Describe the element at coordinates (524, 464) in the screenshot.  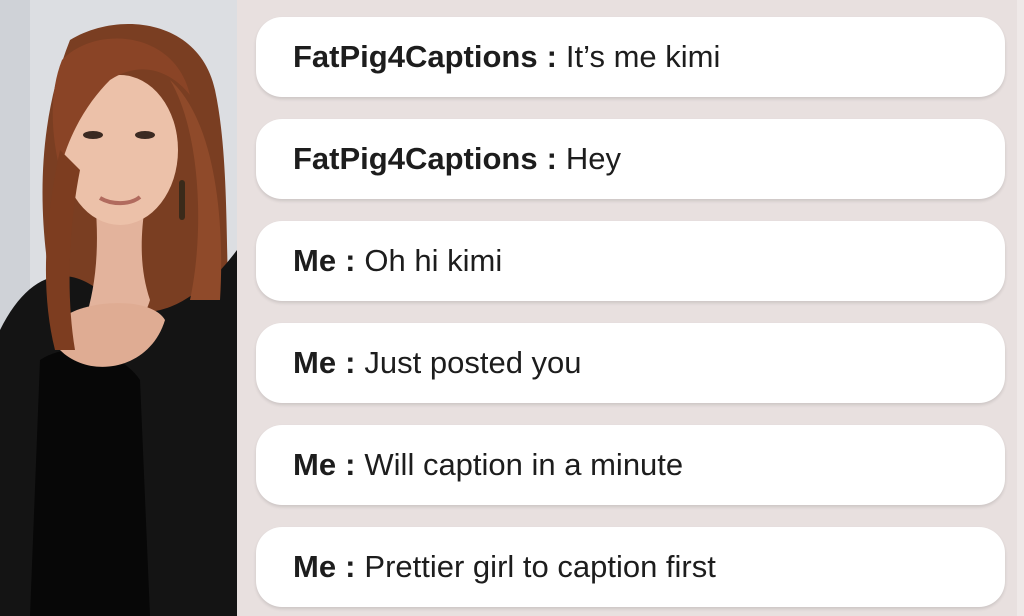
I see `message-text: Will caption in a minute` at that location.